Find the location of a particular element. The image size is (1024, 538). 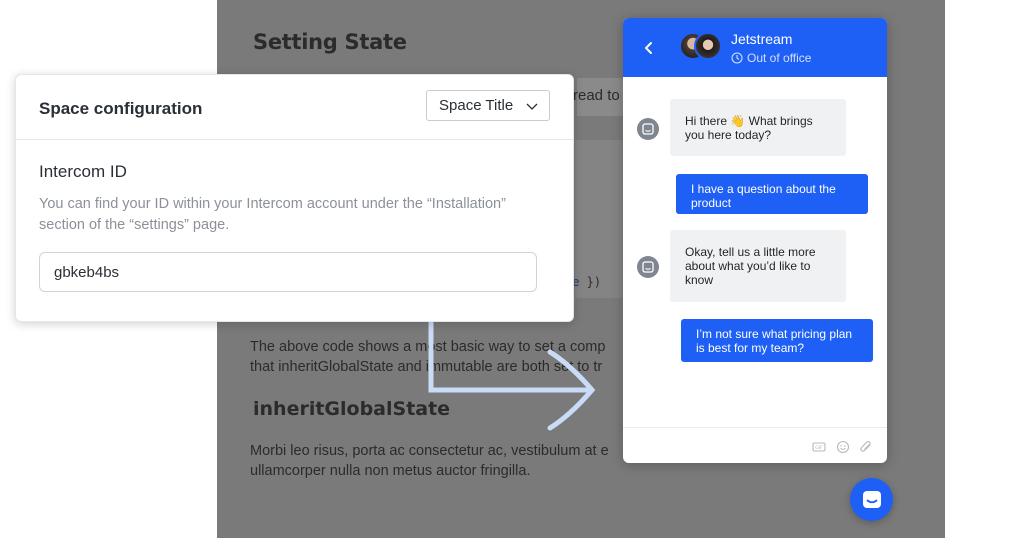

config-header: Space configuration Space Title is located at coordinates (294, 107).